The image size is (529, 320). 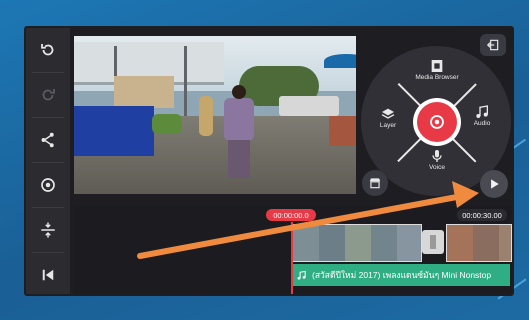 I want to click on left-toolbar, so click(x=48, y=161).